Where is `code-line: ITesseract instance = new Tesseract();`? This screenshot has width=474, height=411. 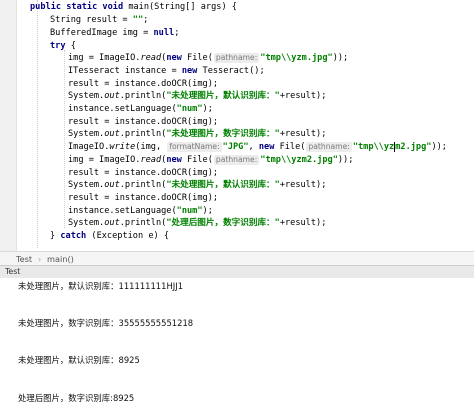
code-line: ITesseract instance = new Tesseract(); is located at coordinates (166, 71).